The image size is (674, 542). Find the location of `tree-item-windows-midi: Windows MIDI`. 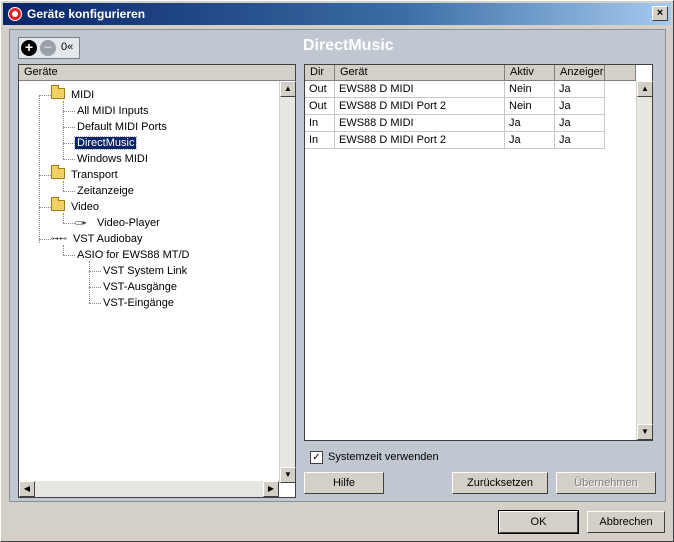

tree-item-windows-midi: Windows MIDI is located at coordinates (112, 159).